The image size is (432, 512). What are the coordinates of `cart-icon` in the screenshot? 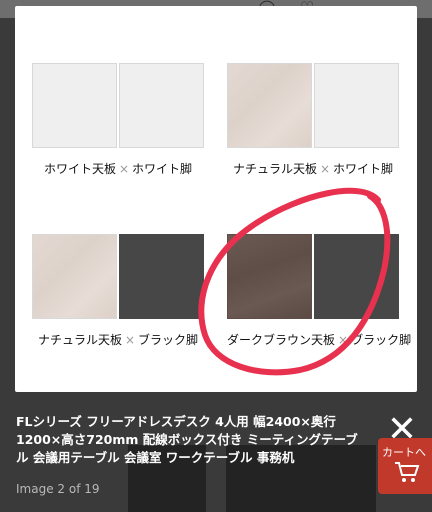 It's located at (407, 472).